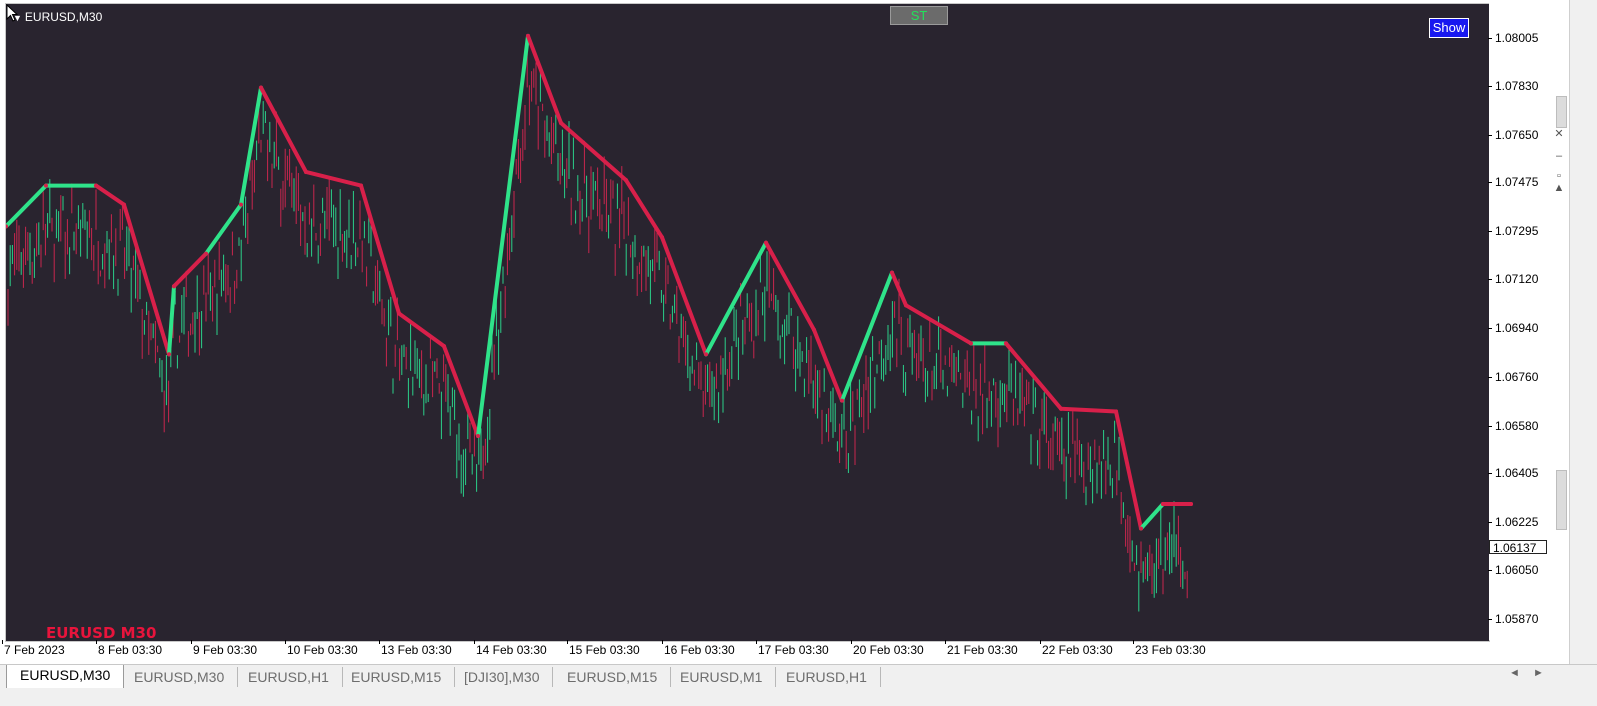 The width and height of the screenshot is (1597, 706). Describe the element at coordinates (722, 677) in the screenshot. I see `tab-eurusd-m1: EURUSD,M1` at that location.